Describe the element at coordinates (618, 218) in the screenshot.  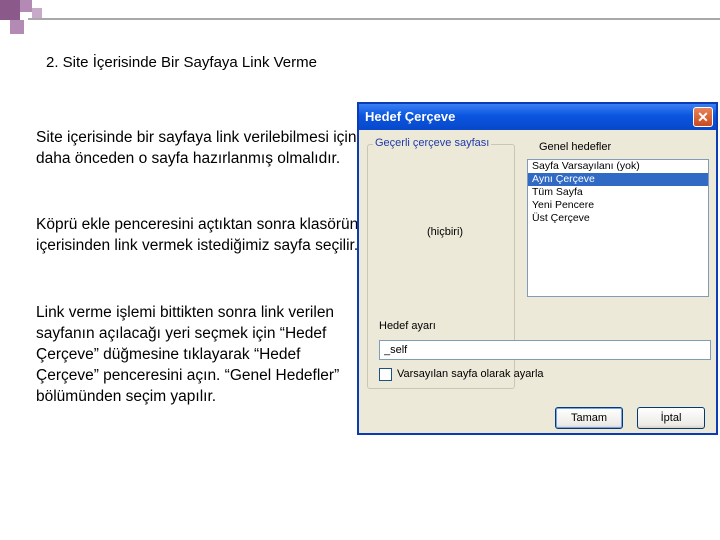
I see `list-item: Üst Çerçeve` at that location.